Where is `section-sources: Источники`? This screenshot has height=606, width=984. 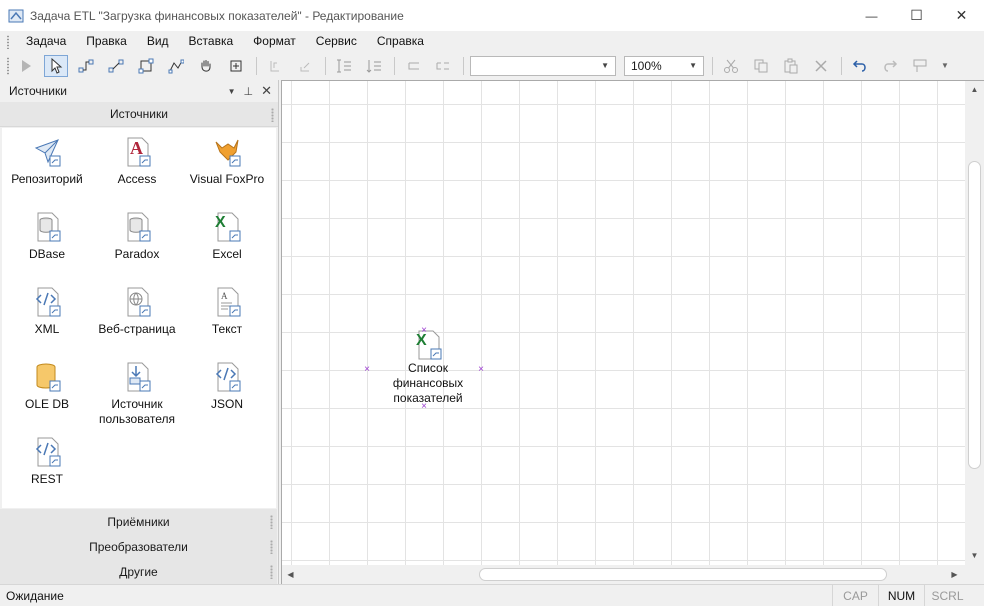 section-sources: Источники is located at coordinates (139, 114).